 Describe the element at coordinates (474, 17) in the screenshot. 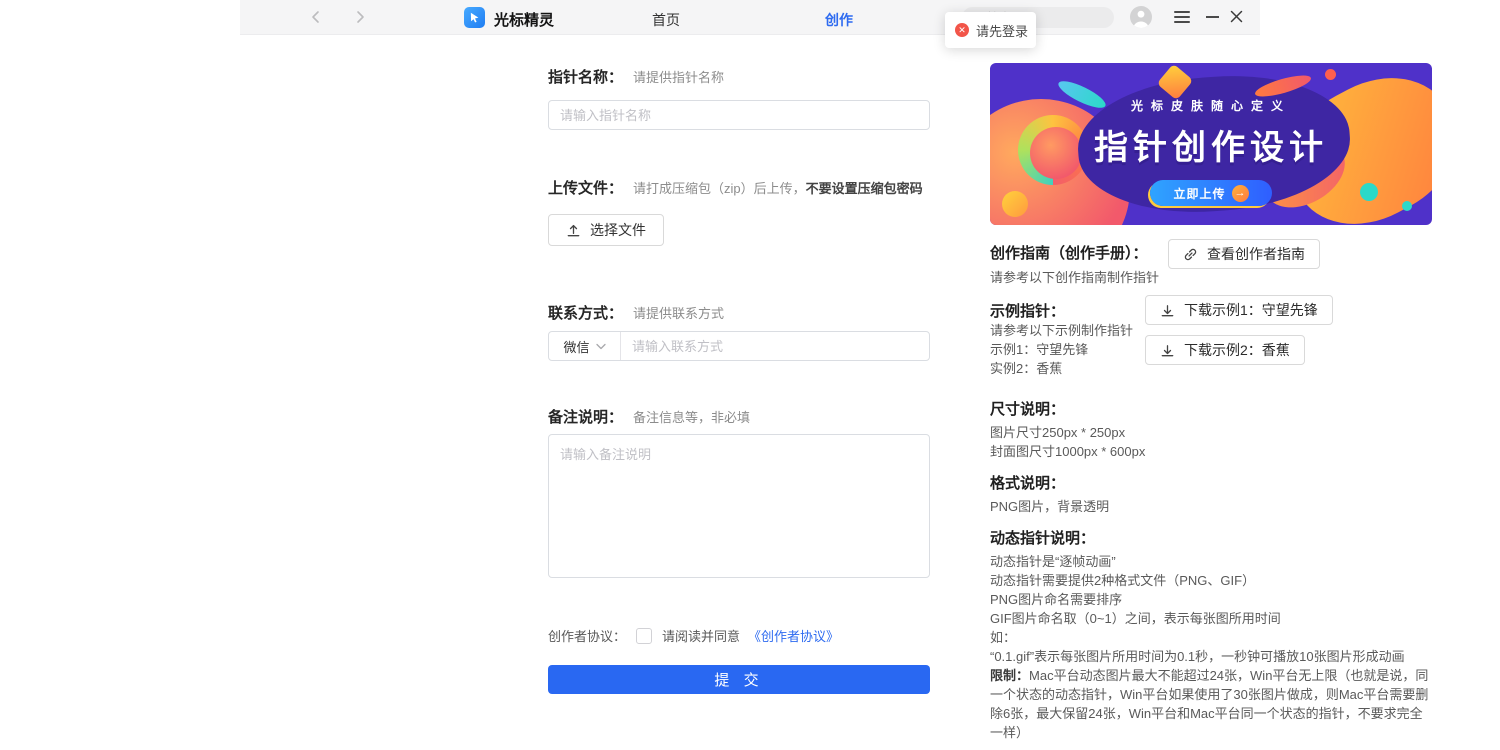

I see `app-logo-cursor-icon` at that location.